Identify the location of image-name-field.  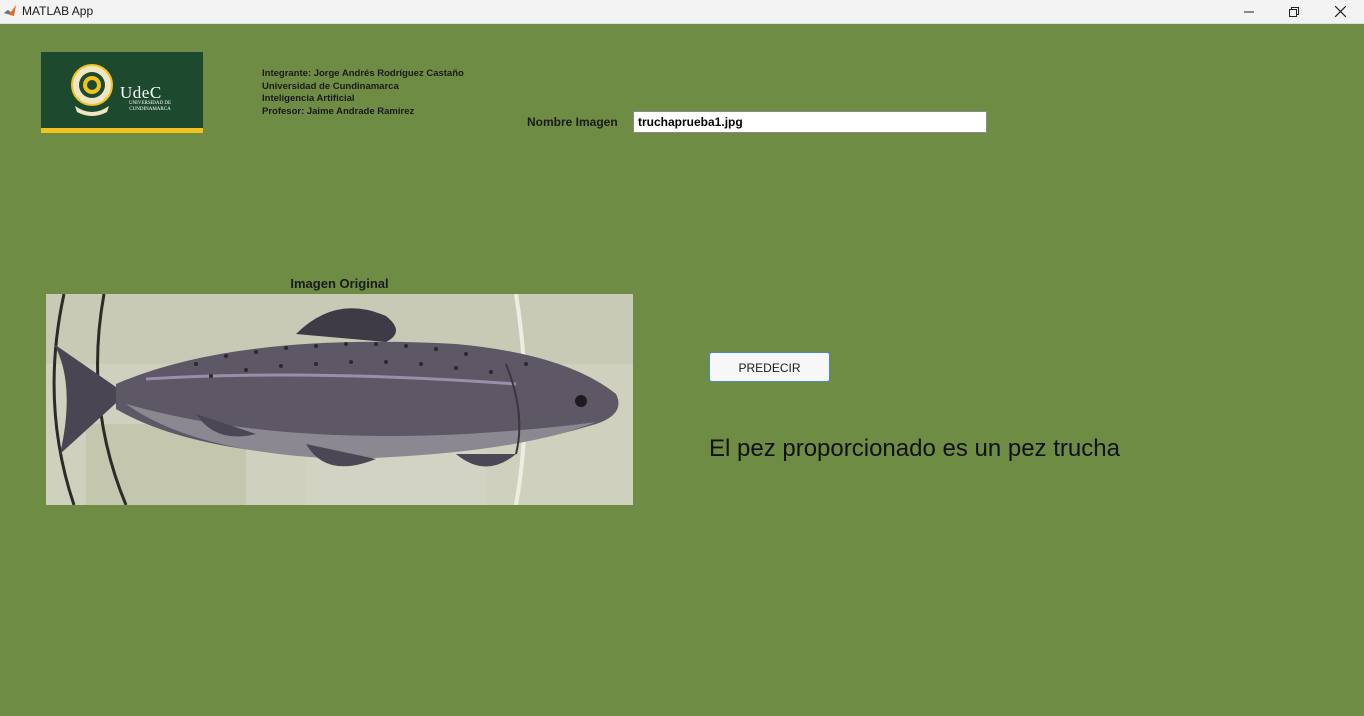
(810, 122).